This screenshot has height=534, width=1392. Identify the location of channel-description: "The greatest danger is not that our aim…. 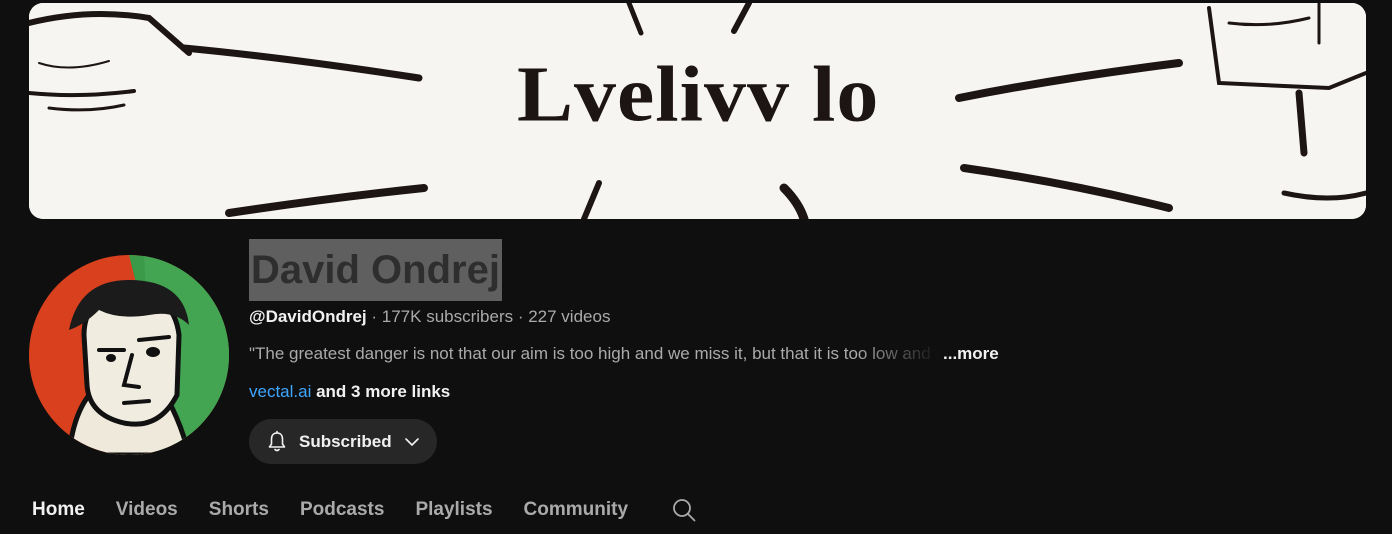
(629, 354).